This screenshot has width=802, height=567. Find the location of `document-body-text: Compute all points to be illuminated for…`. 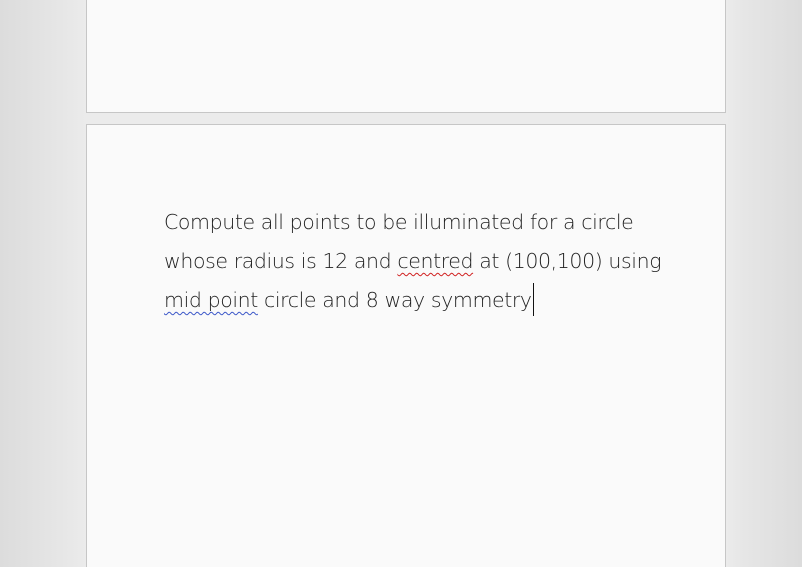

document-body-text: Compute all points to be illuminated for… is located at coordinates (414, 261).